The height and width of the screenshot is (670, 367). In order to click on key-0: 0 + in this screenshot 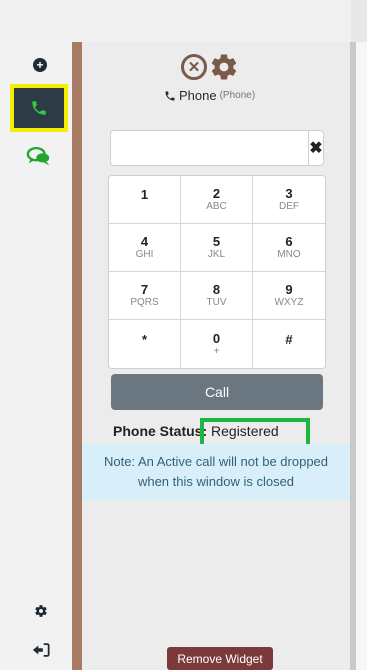, I will do `click(217, 344)`.